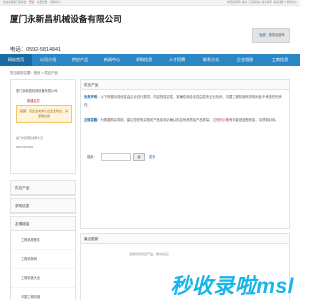 The height and width of the screenshot is (300, 320). Describe the element at coordinates (156, 120) in the screenshot. I see `tip-body: 为规避购买风险，建议您在购买相关产品前务必确认供应商资质及产品质量。` at that location.